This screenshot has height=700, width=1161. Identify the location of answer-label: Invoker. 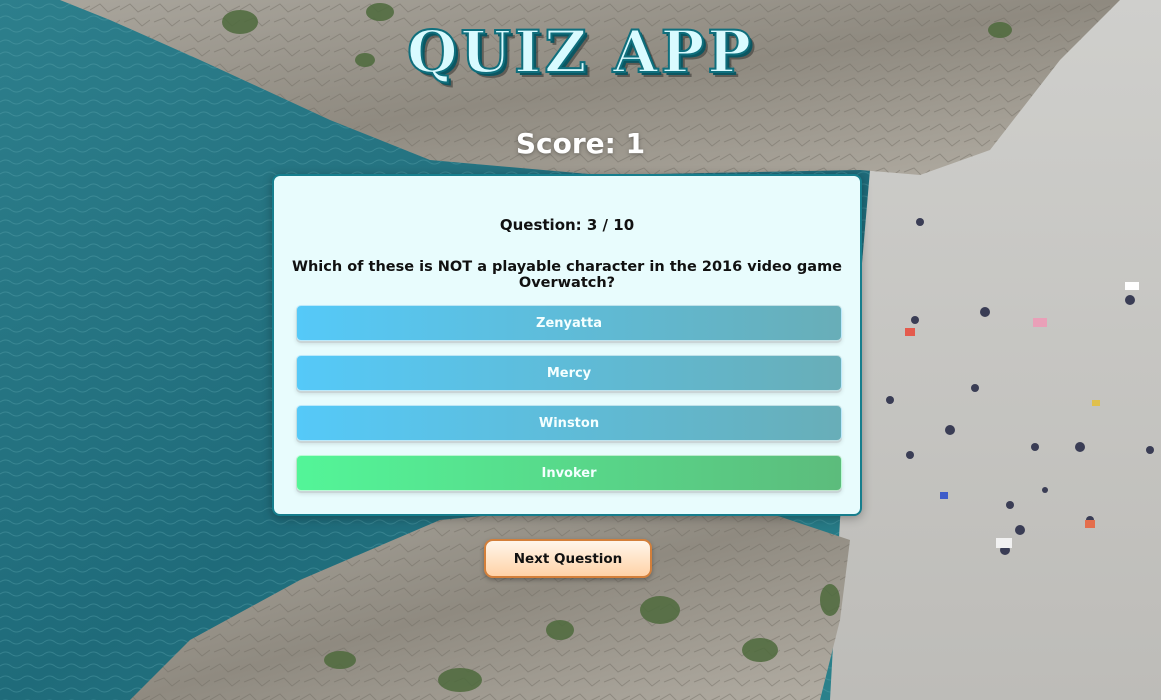
(569, 473).